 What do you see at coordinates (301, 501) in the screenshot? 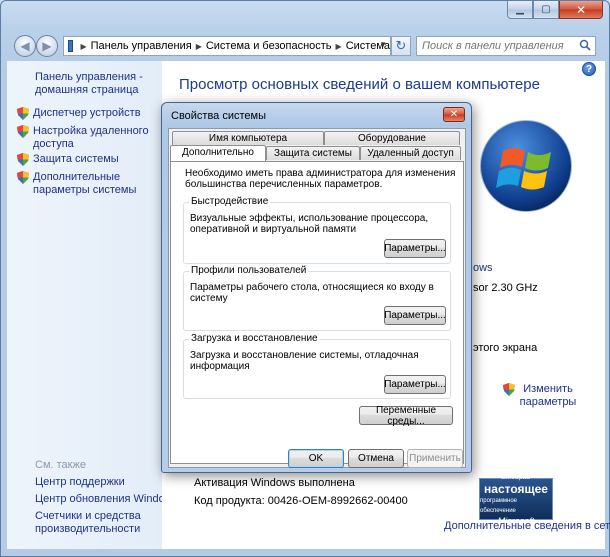
I see `product-code: Код продукта: 00426-OEM-8992662-00400` at bounding box center [301, 501].